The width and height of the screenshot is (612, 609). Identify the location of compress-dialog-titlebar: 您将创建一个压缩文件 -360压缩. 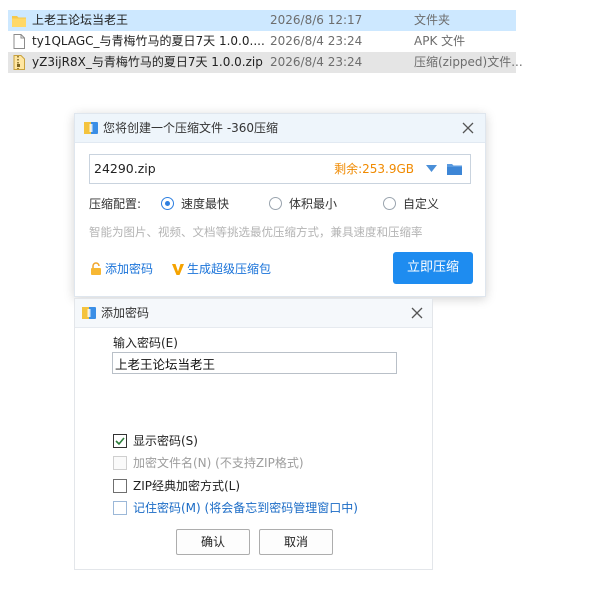
(280, 128).